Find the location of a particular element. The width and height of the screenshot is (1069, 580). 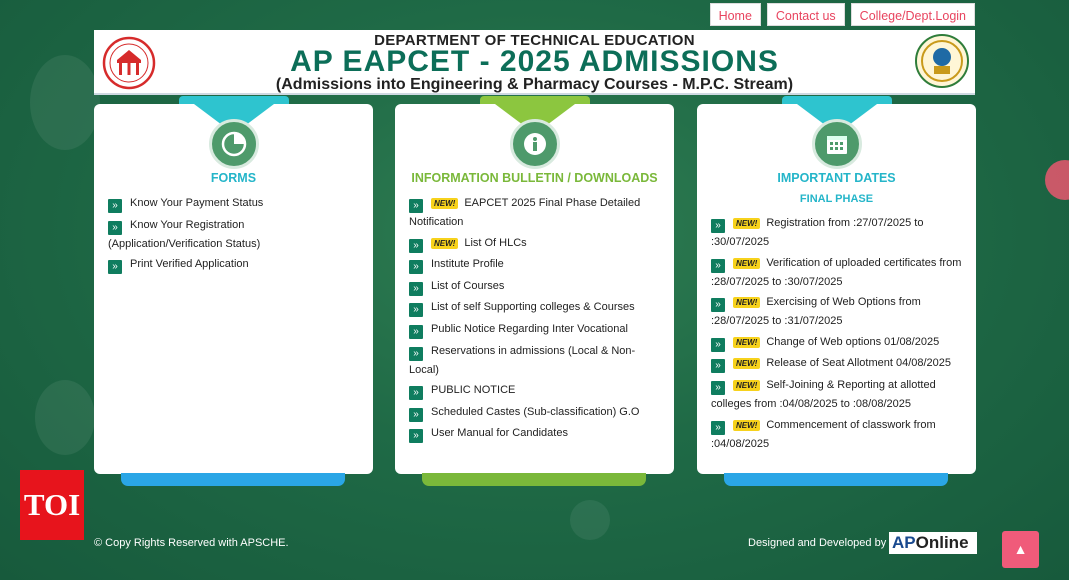

list-item: » NEW! List Of HLCs is located at coordinates (535, 243).